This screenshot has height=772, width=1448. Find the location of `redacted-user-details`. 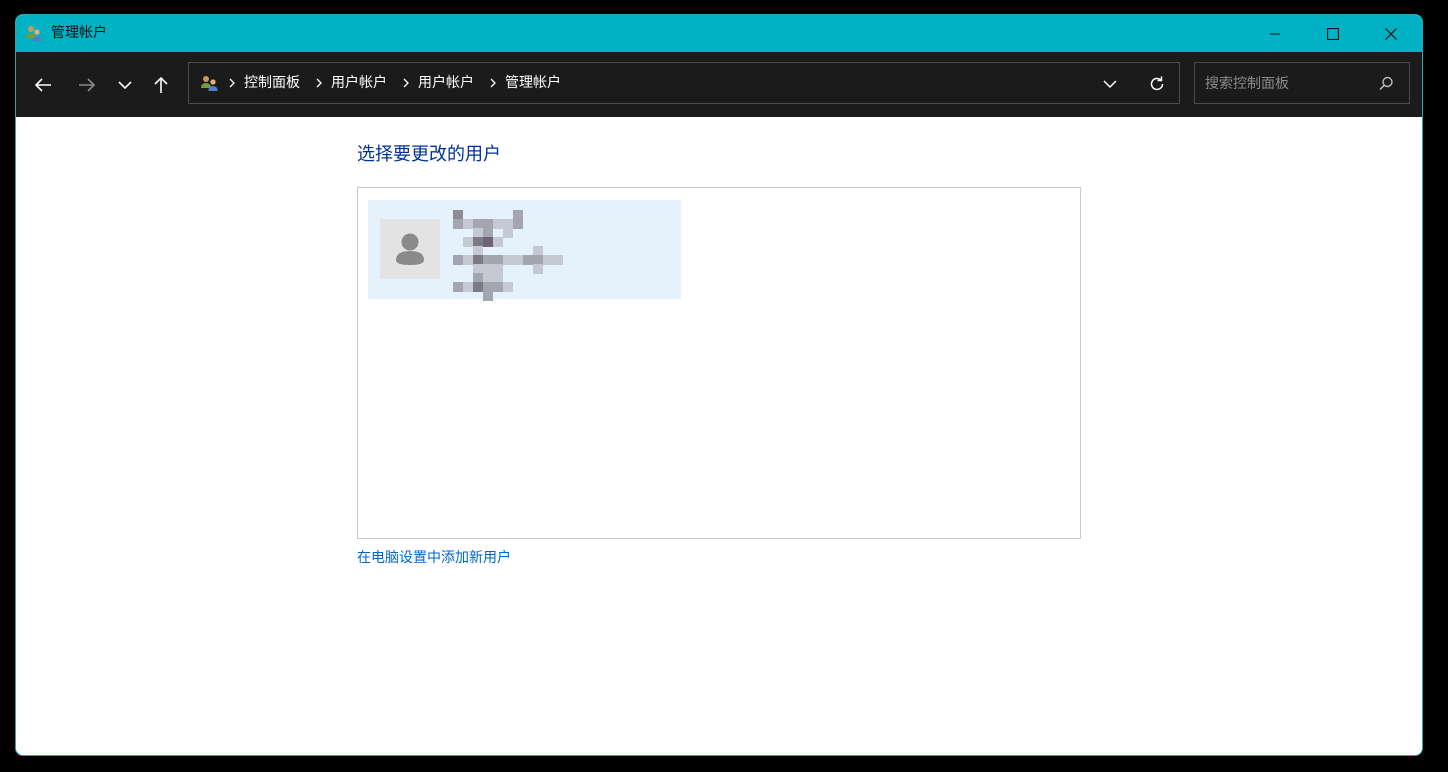

redacted-user-details is located at coordinates (508, 255).